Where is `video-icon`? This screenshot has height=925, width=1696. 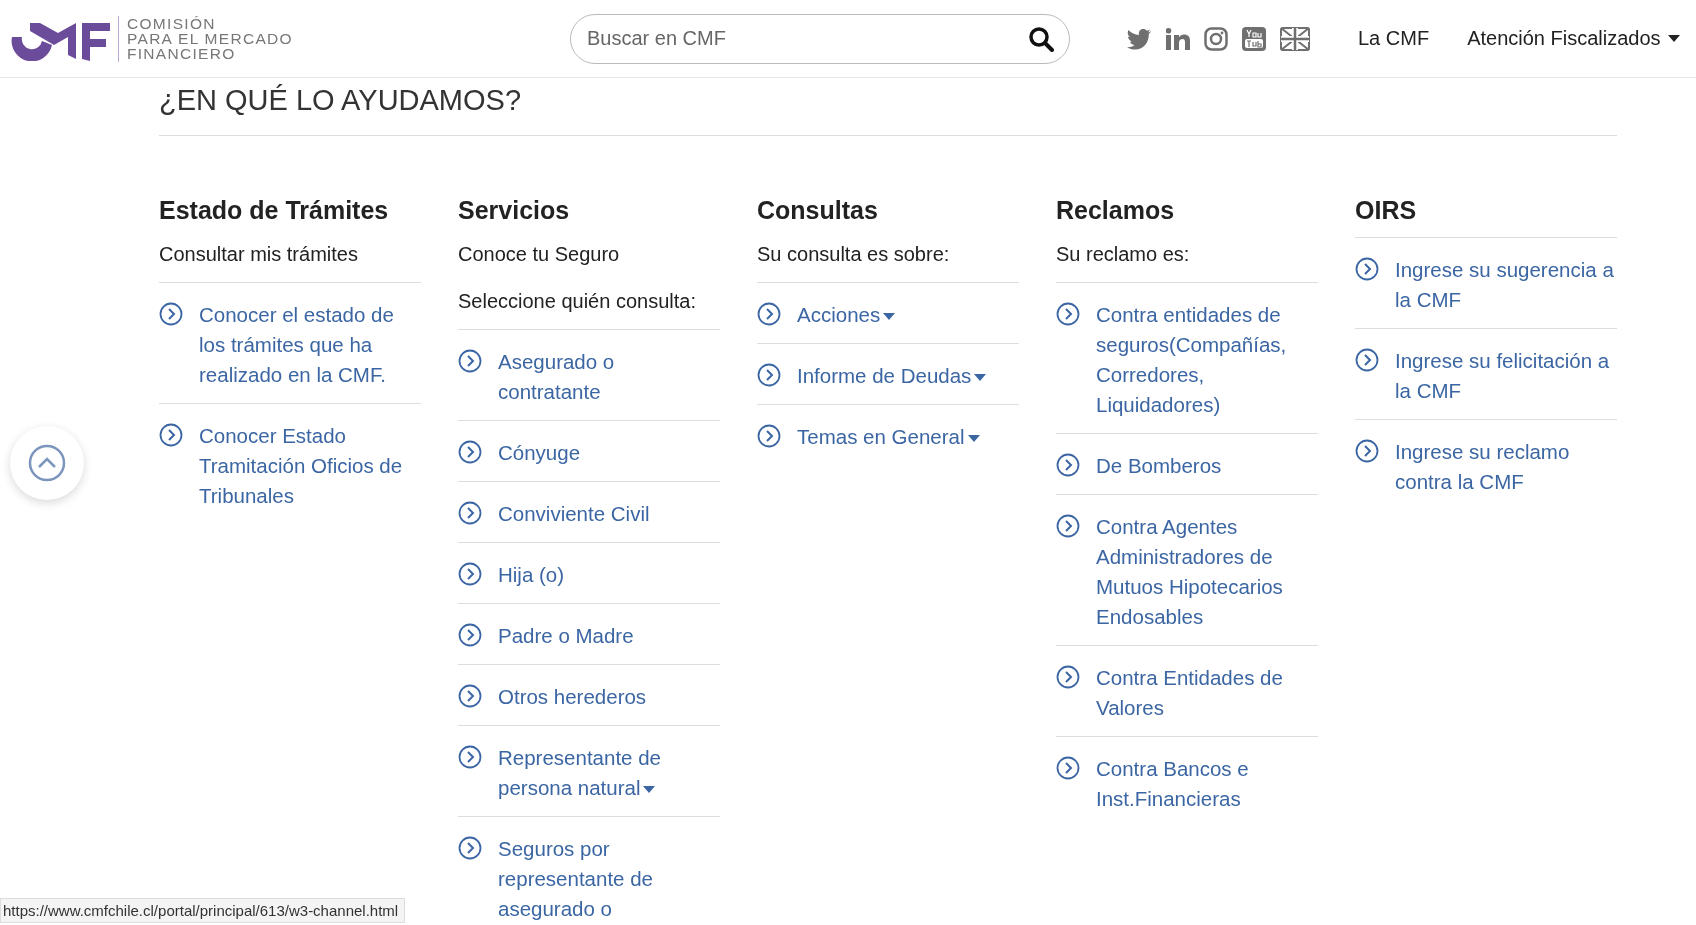
video-icon is located at coordinates (1254, 38).